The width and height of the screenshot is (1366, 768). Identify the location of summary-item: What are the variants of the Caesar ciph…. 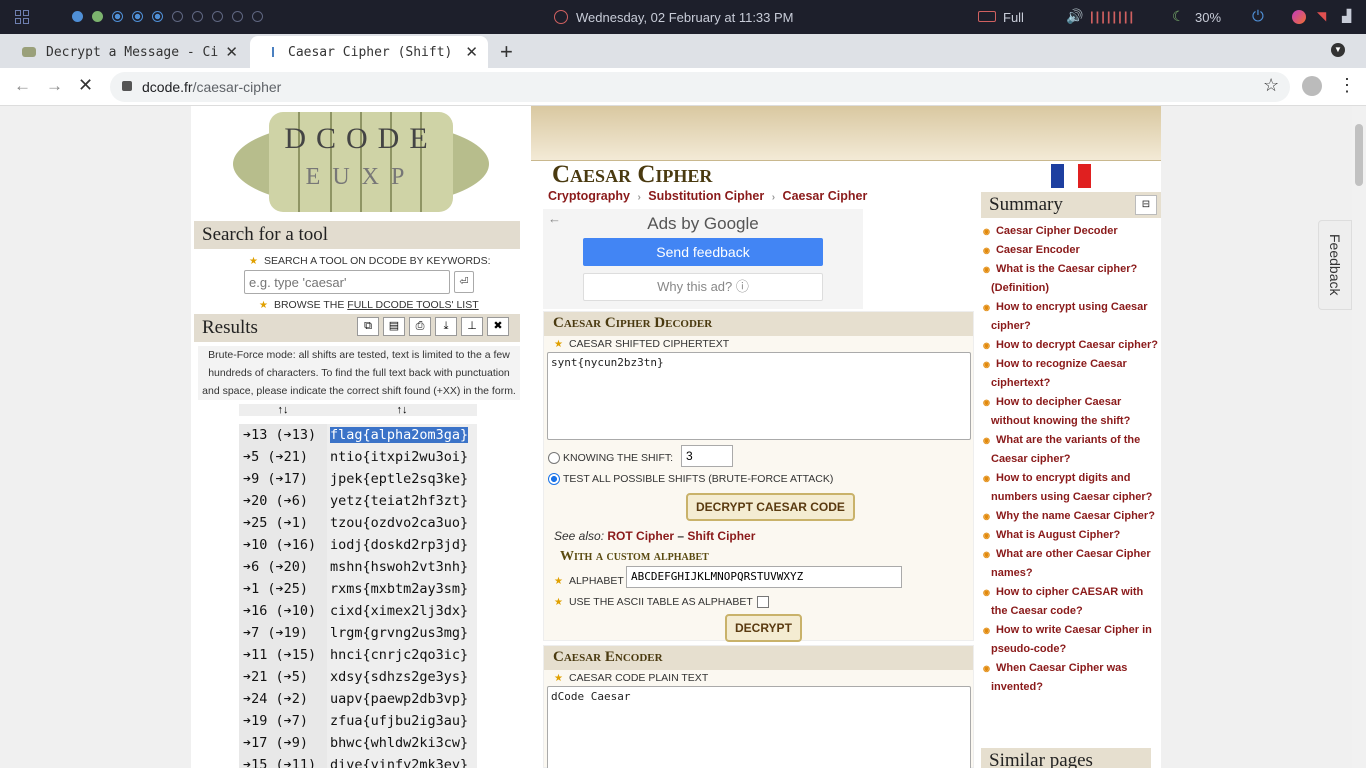
(1072, 450).